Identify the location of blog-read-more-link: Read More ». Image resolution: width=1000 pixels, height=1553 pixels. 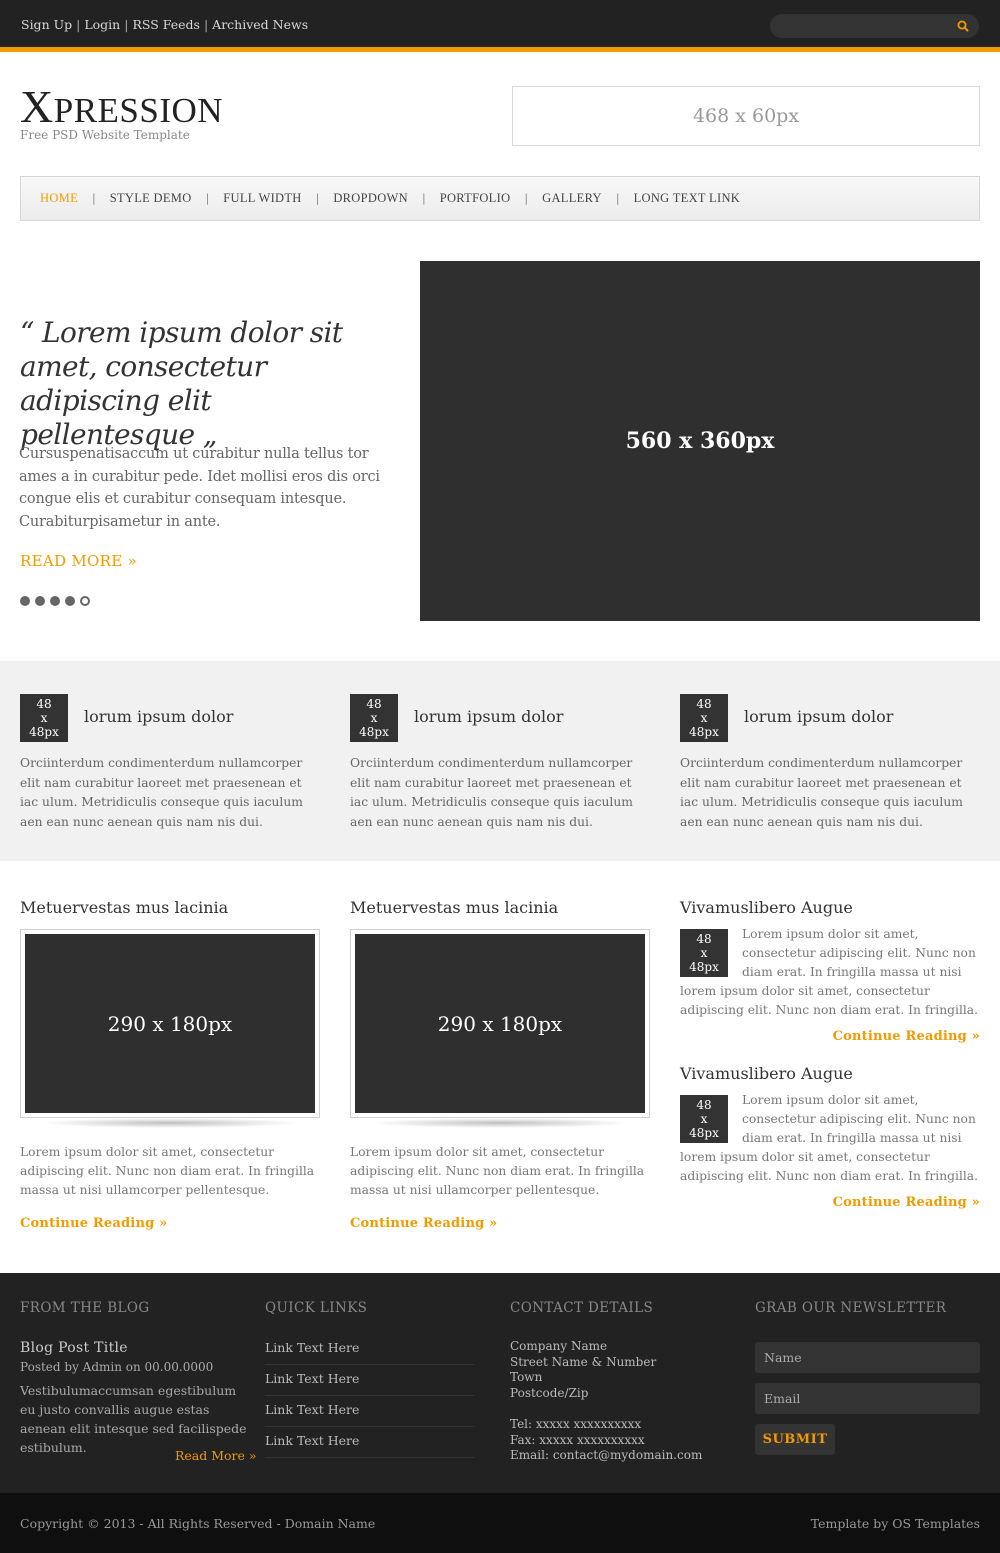
(216, 1455).